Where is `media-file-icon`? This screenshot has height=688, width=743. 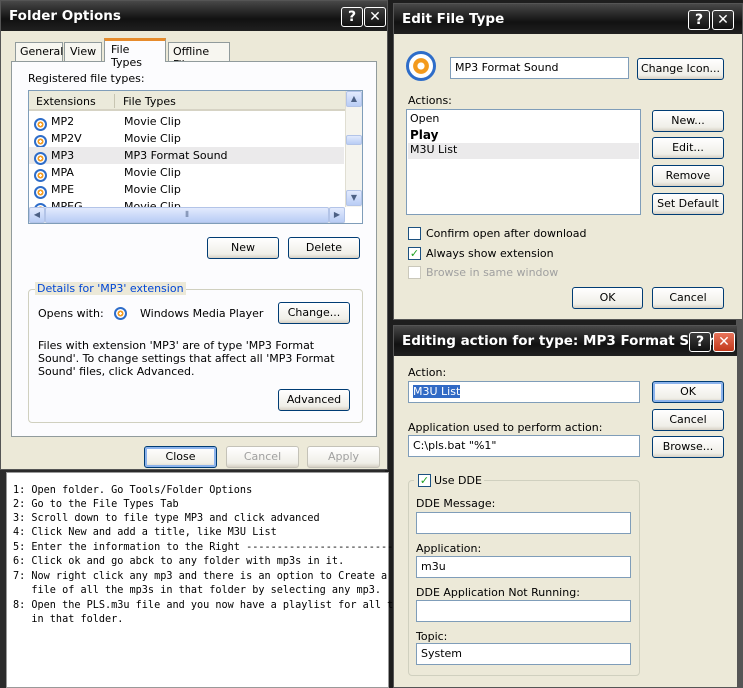
media-file-icon is located at coordinates (40, 203).